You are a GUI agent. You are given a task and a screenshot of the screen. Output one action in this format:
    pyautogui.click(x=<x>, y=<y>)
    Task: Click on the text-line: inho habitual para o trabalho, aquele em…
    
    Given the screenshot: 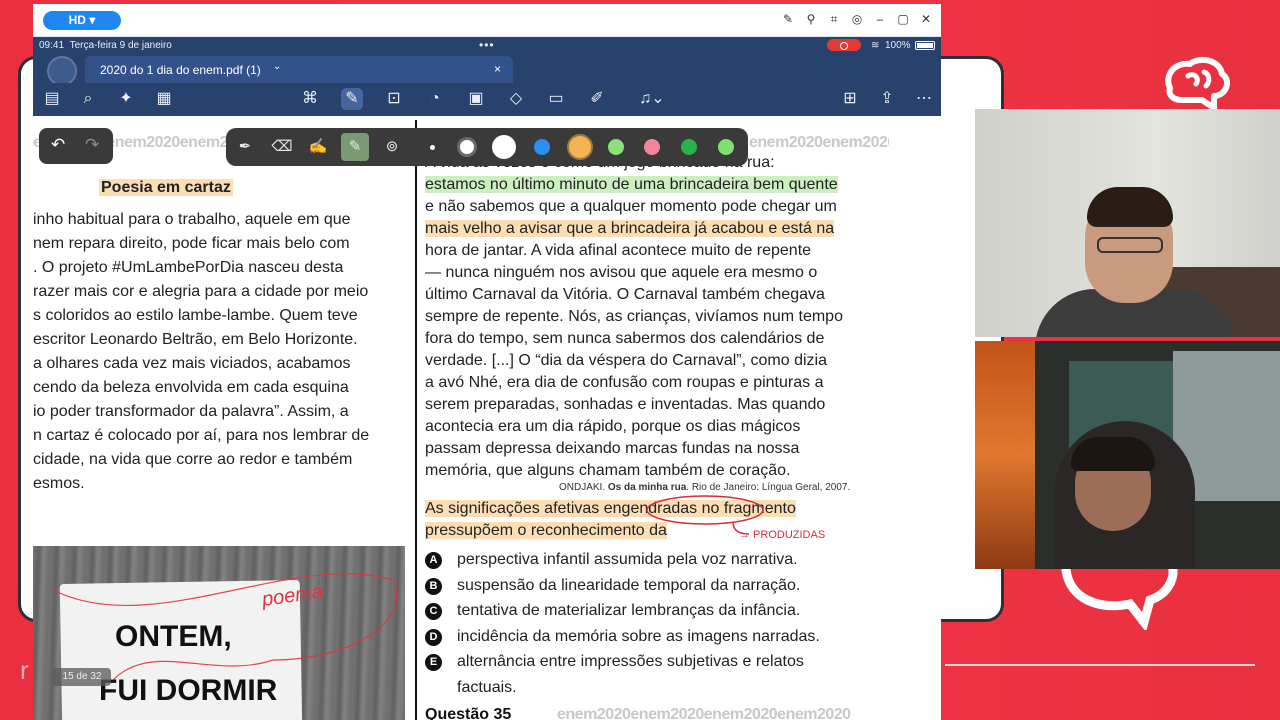 What is the action you would take?
    pyautogui.click(x=192, y=219)
    